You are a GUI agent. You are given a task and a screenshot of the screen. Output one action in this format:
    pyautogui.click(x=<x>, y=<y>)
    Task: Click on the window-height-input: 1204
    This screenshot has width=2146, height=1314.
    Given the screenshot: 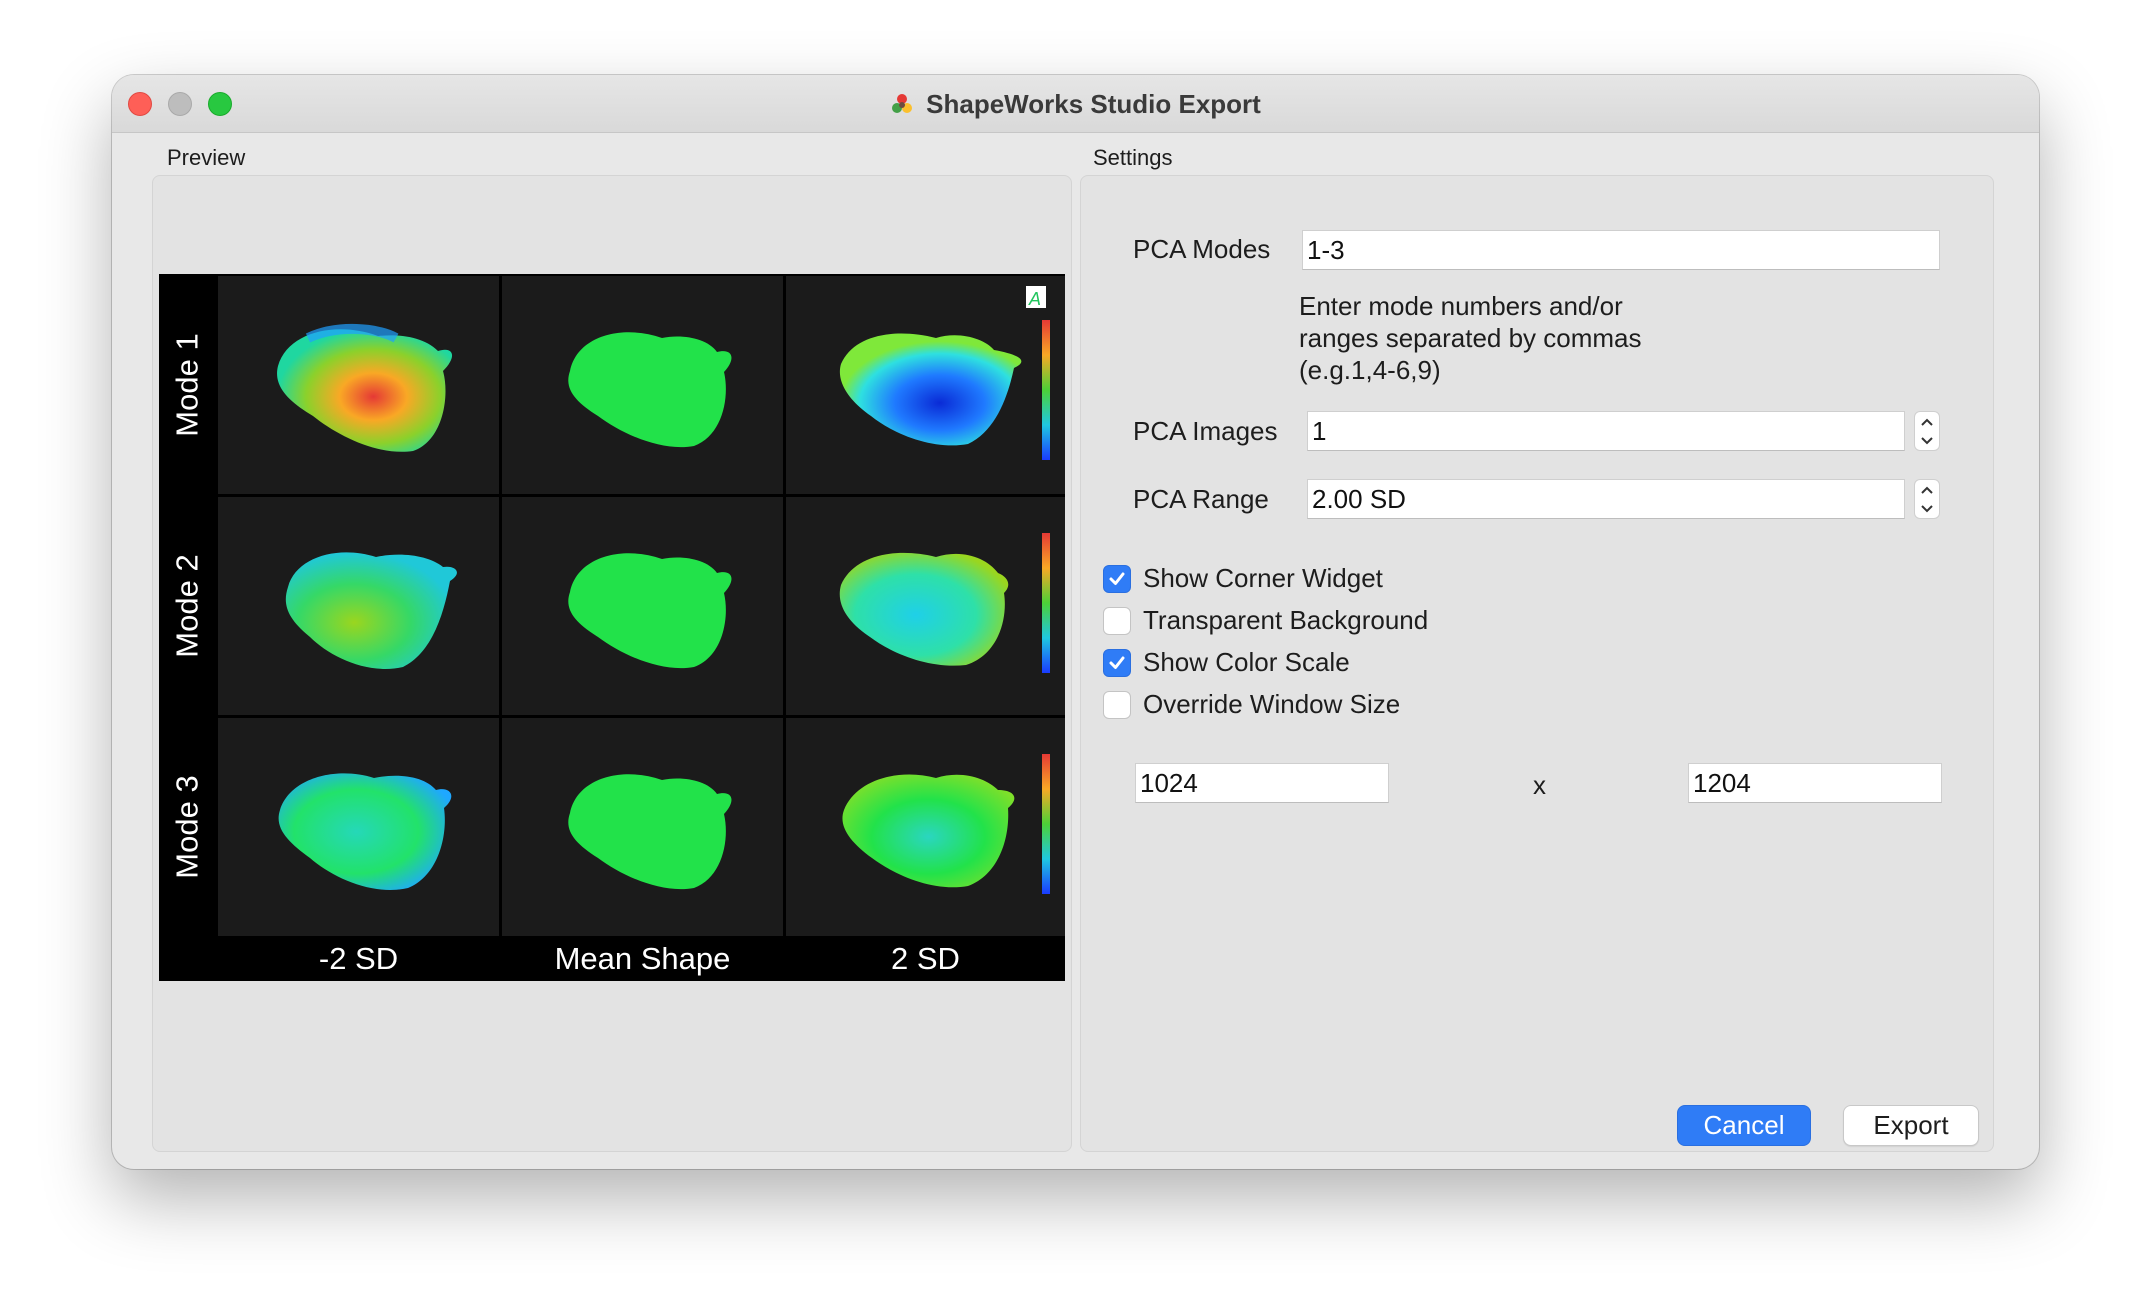 What is the action you would take?
    pyautogui.click(x=1815, y=783)
    